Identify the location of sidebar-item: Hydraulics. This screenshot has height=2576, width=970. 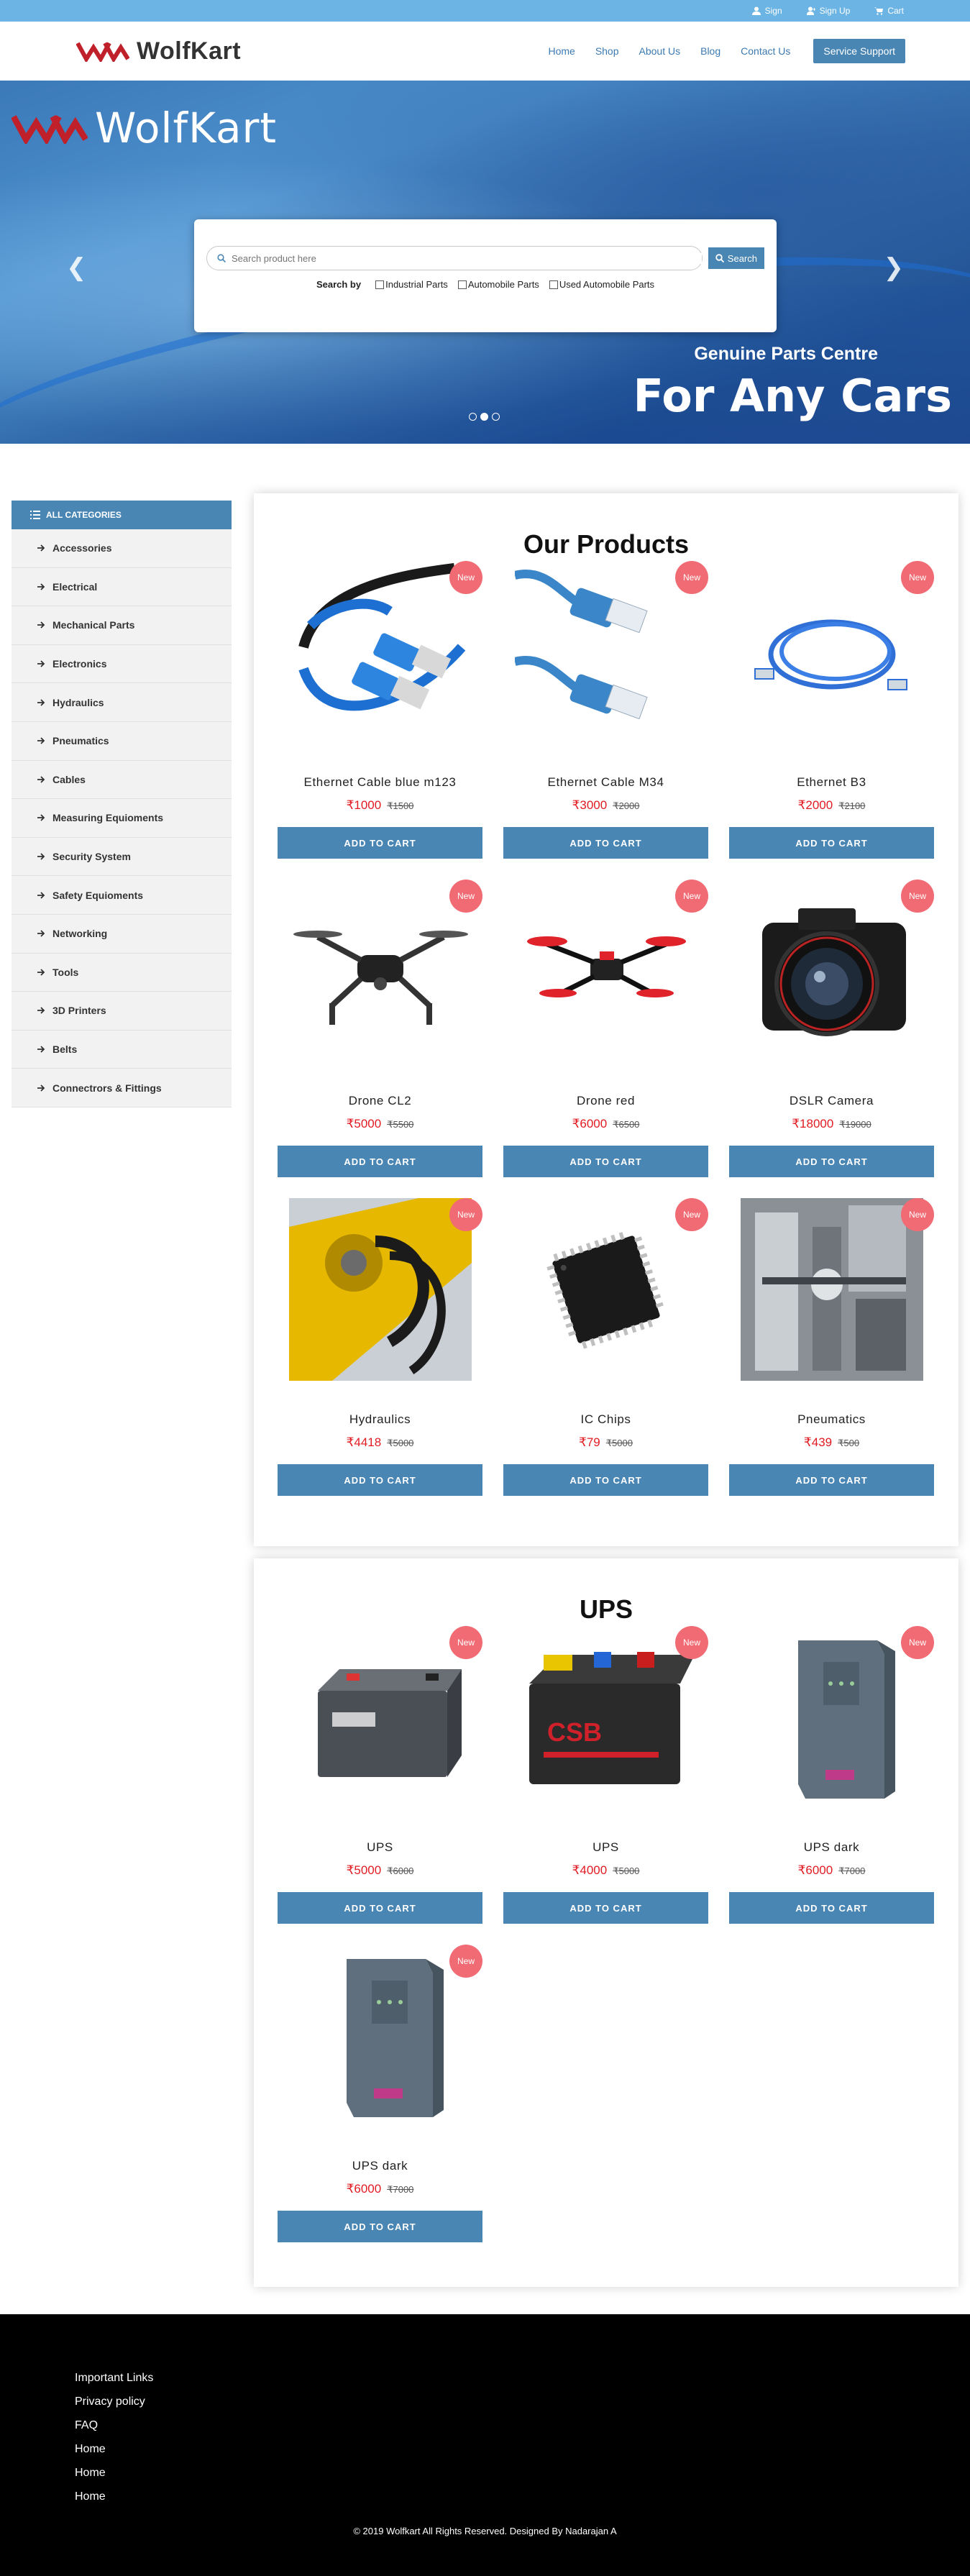
(122, 702).